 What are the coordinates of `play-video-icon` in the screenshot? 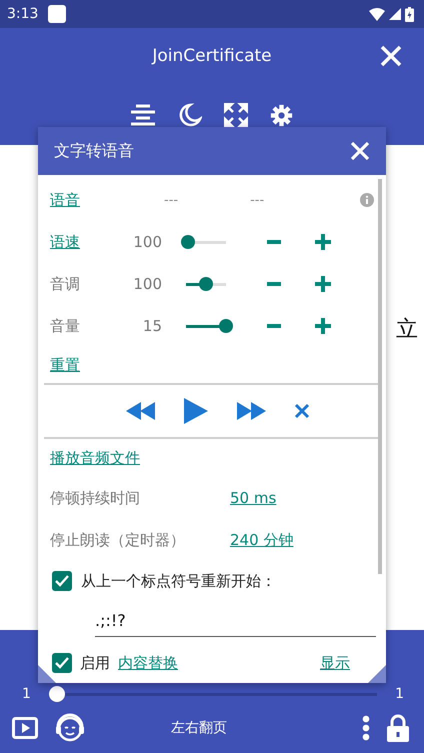 It's located at (25, 728).